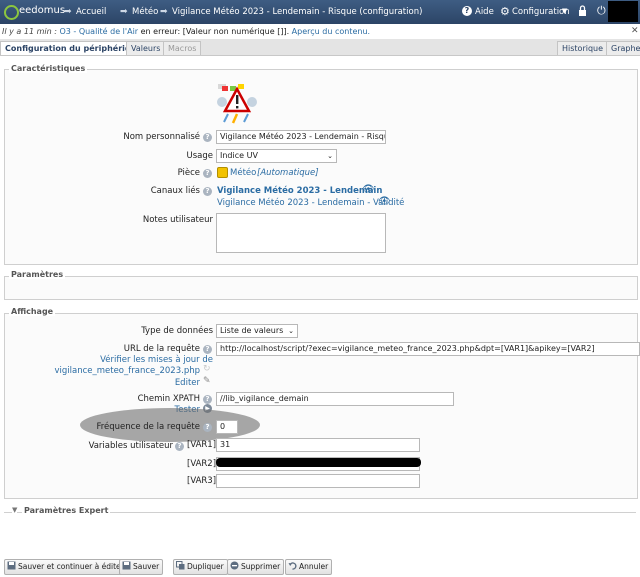 This screenshot has width=640, height=577. I want to click on device-icon, so click(238, 102).